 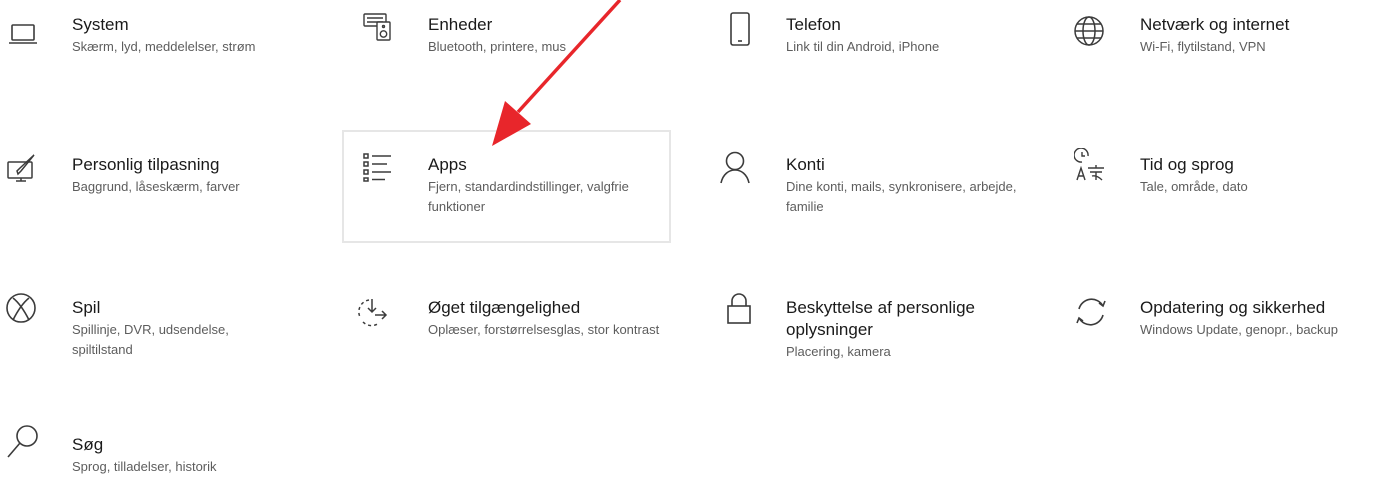 What do you see at coordinates (88, 444) in the screenshot?
I see `tile-title: Søg` at bounding box center [88, 444].